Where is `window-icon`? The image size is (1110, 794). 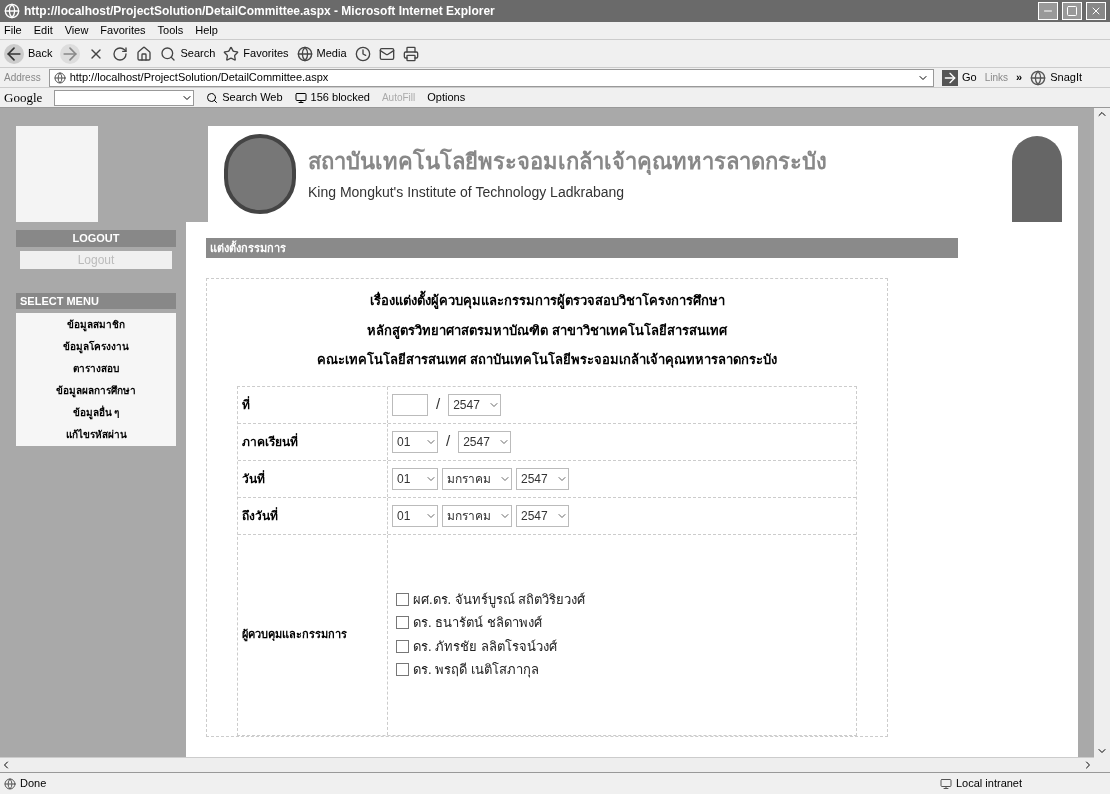 window-icon is located at coordinates (300, 97).